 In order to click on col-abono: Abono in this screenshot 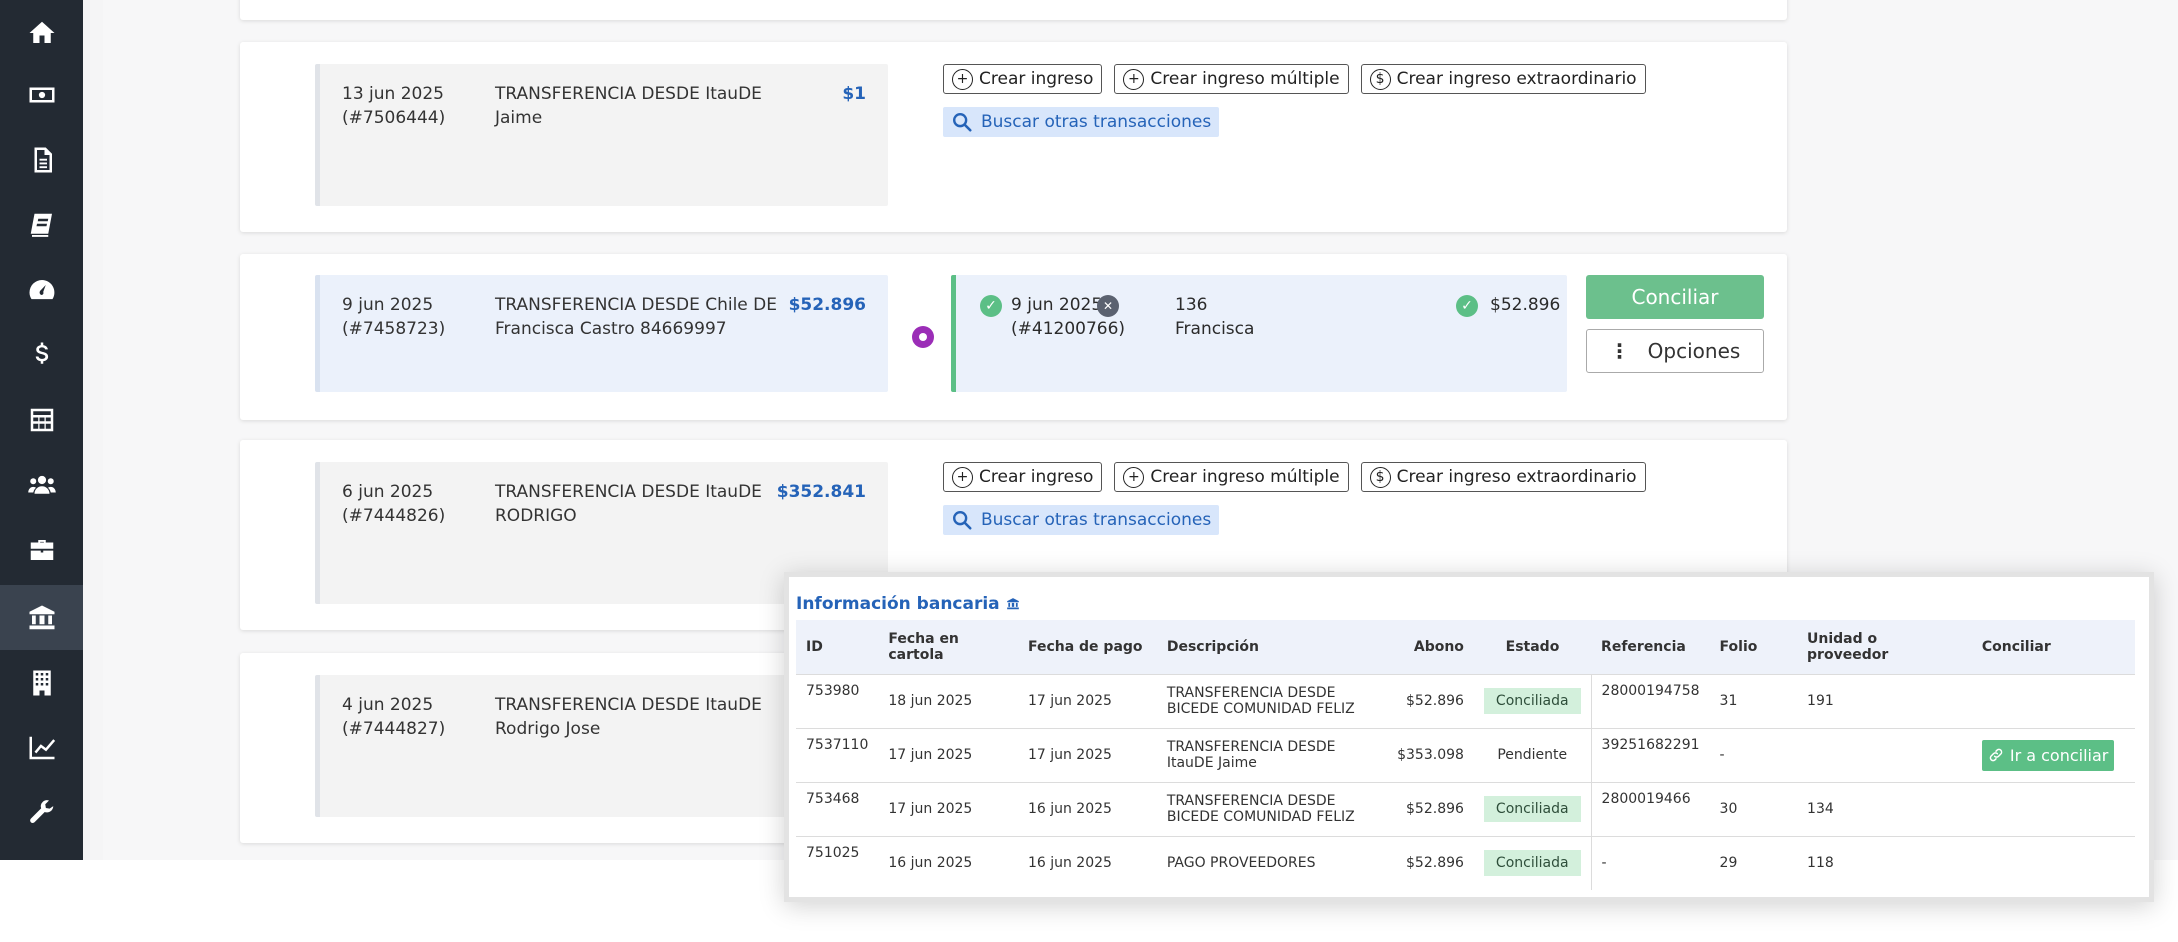, I will do `click(1438, 646)`.